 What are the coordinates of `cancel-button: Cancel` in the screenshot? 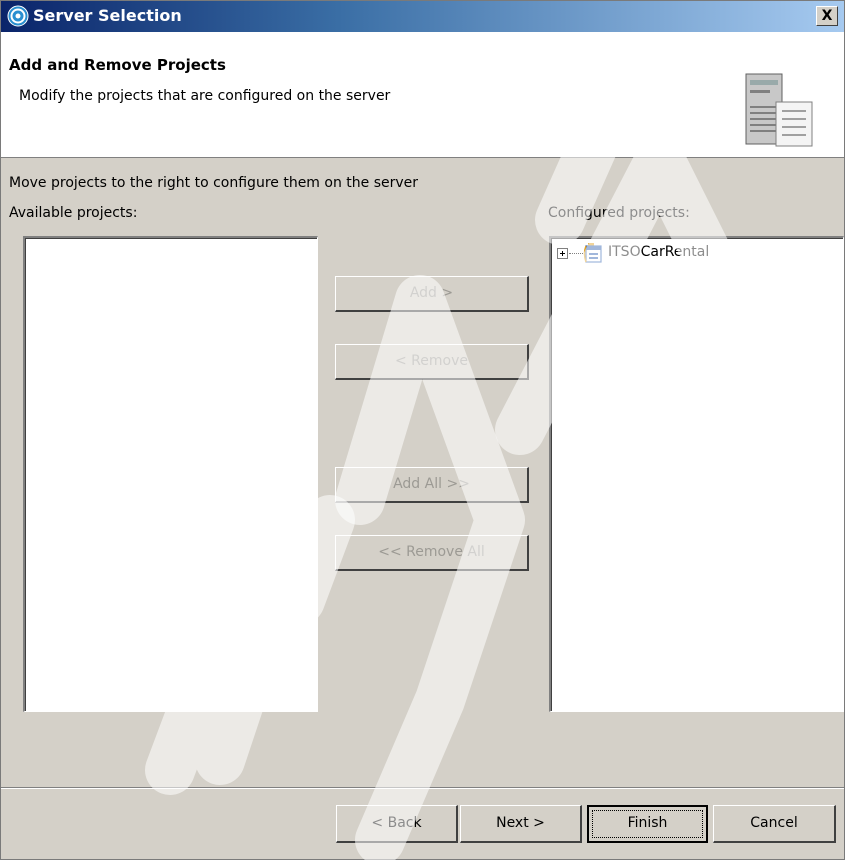 It's located at (774, 824).